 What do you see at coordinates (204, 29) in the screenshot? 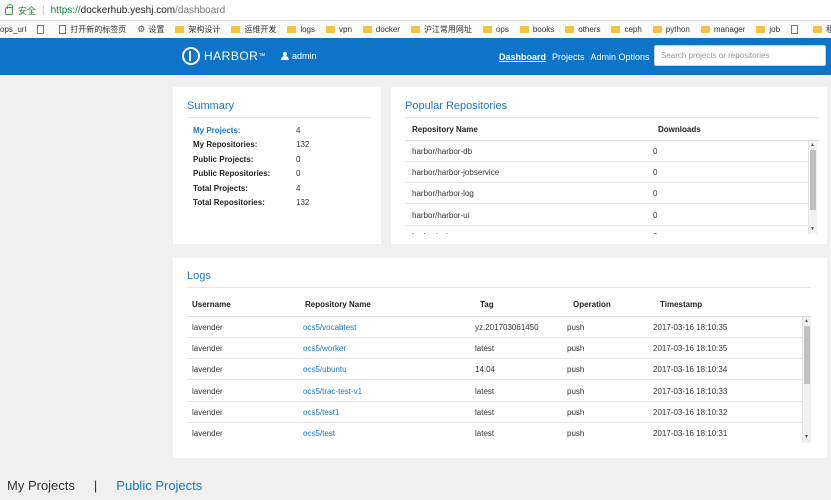
I see `bookmark-label: 架构设计` at bounding box center [204, 29].